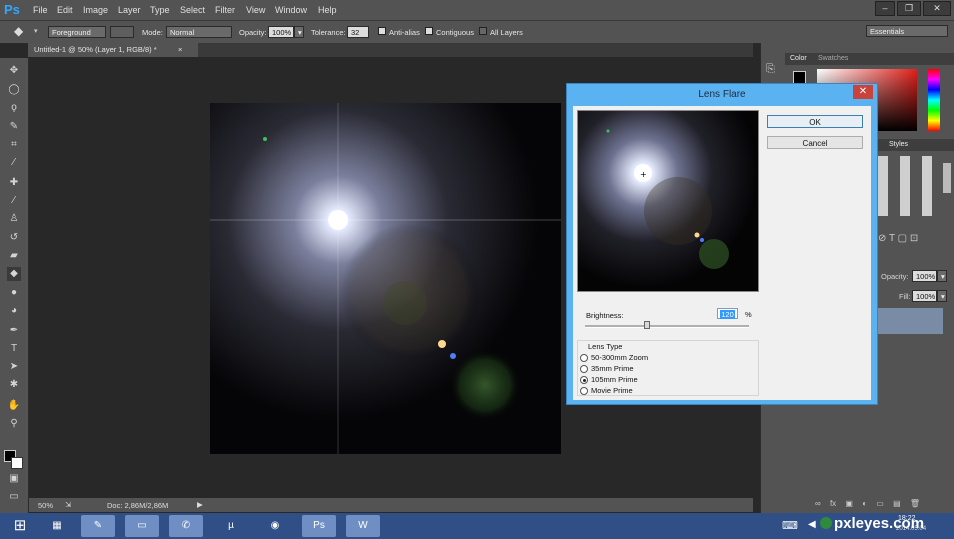 The width and height of the screenshot is (954, 539). I want to click on shape-tool-icon: ✱, so click(14, 385).